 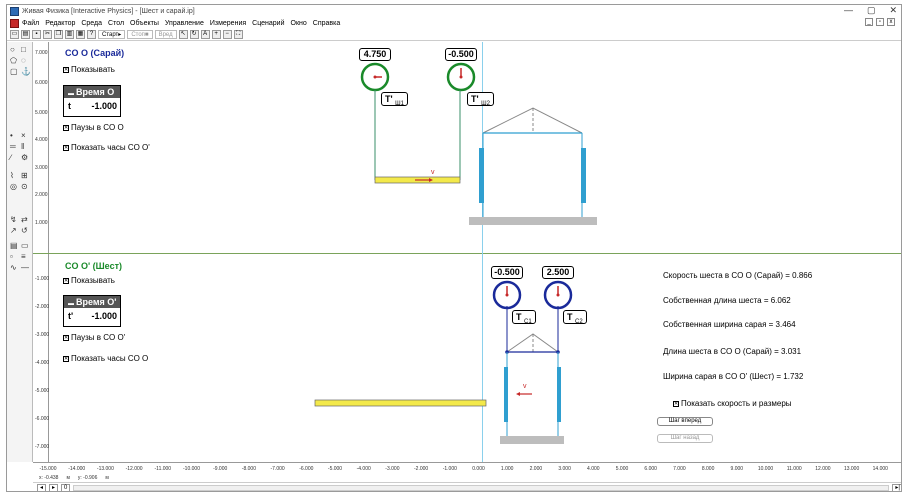 What do you see at coordinates (268, 23) in the screenshot?
I see `menu-script: Сценарий` at bounding box center [268, 23].